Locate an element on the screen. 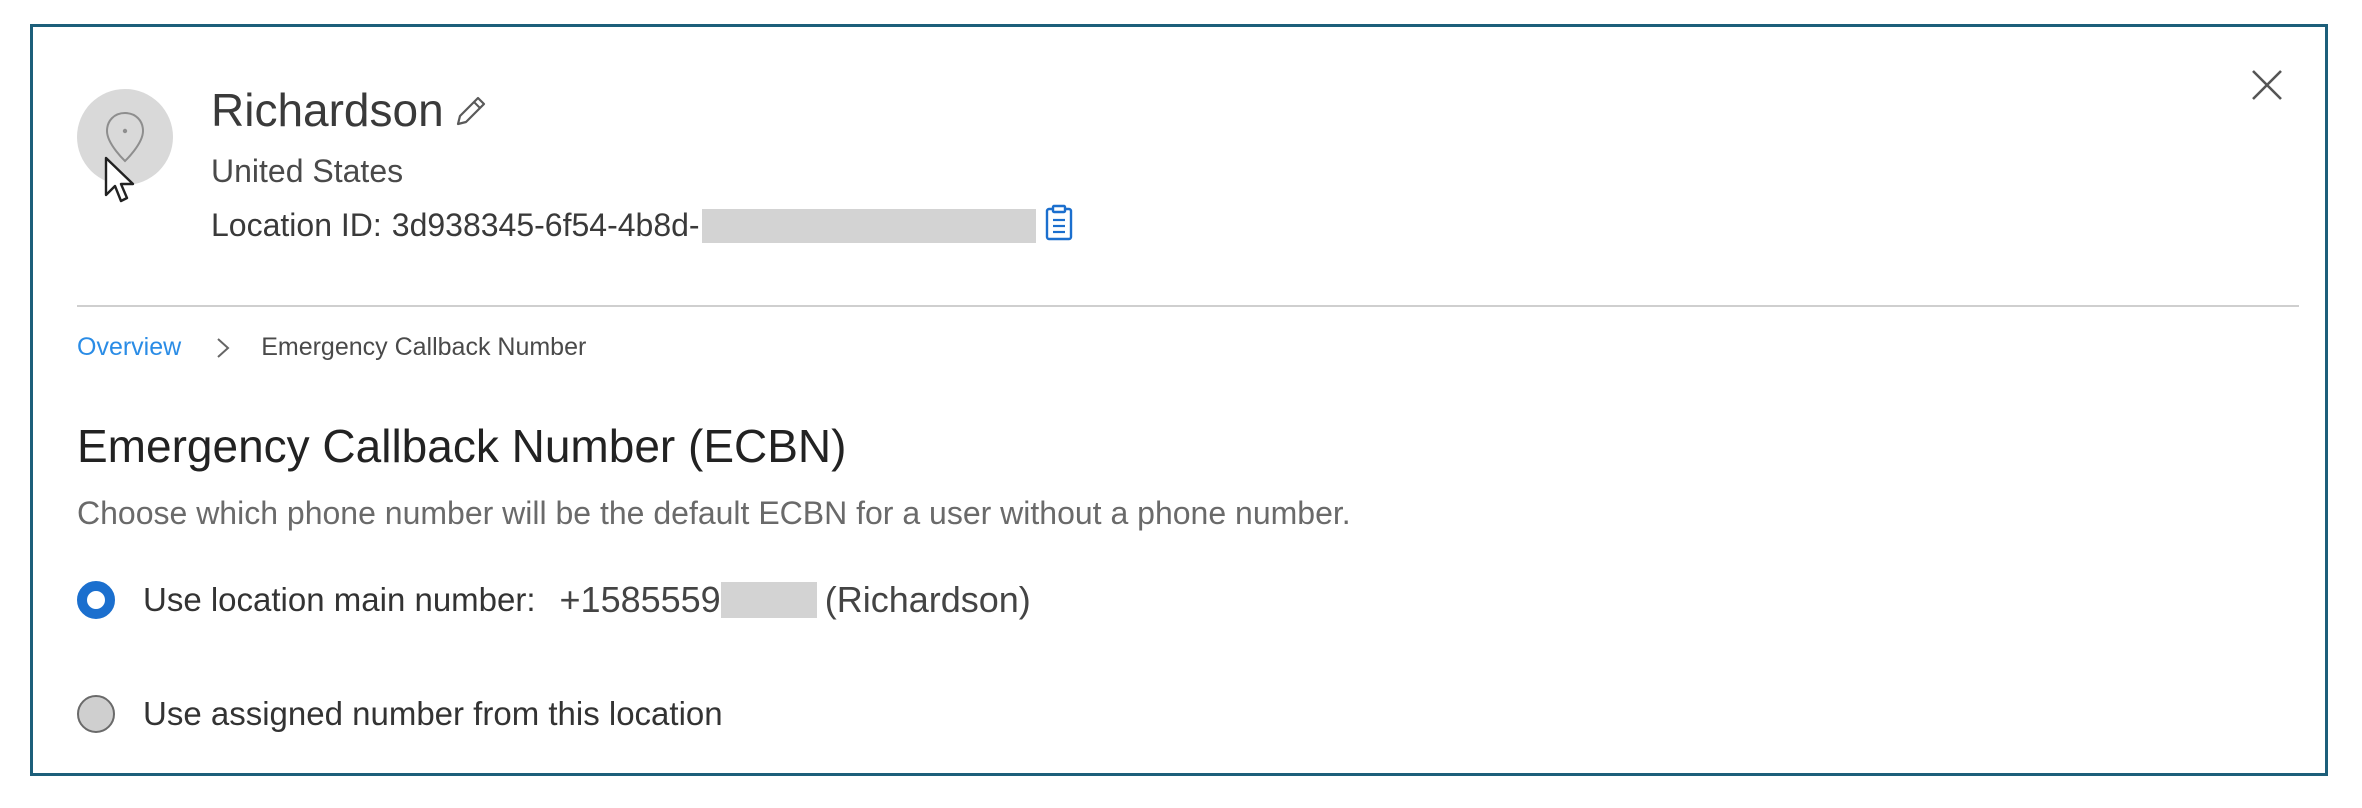  title-row: Richardson is located at coordinates (350, 110).